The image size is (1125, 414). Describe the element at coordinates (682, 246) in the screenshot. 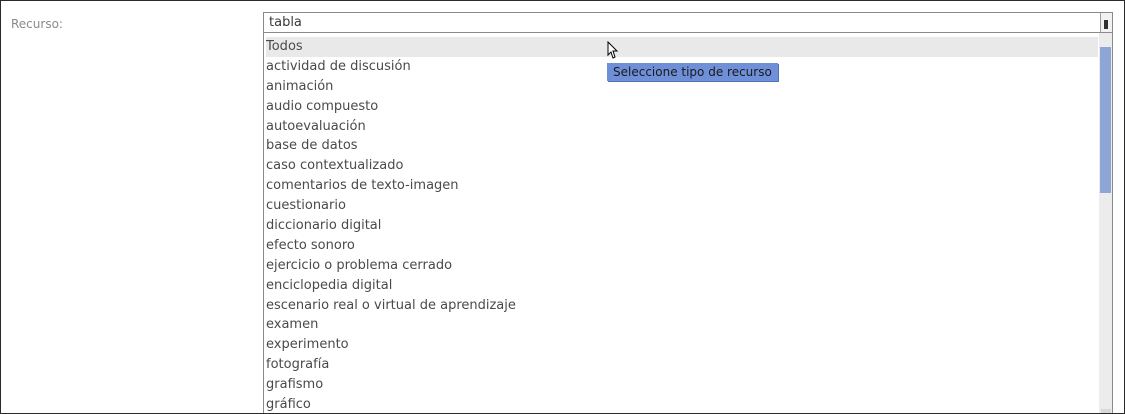

I see `resource-option: efecto sonoro` at that location.